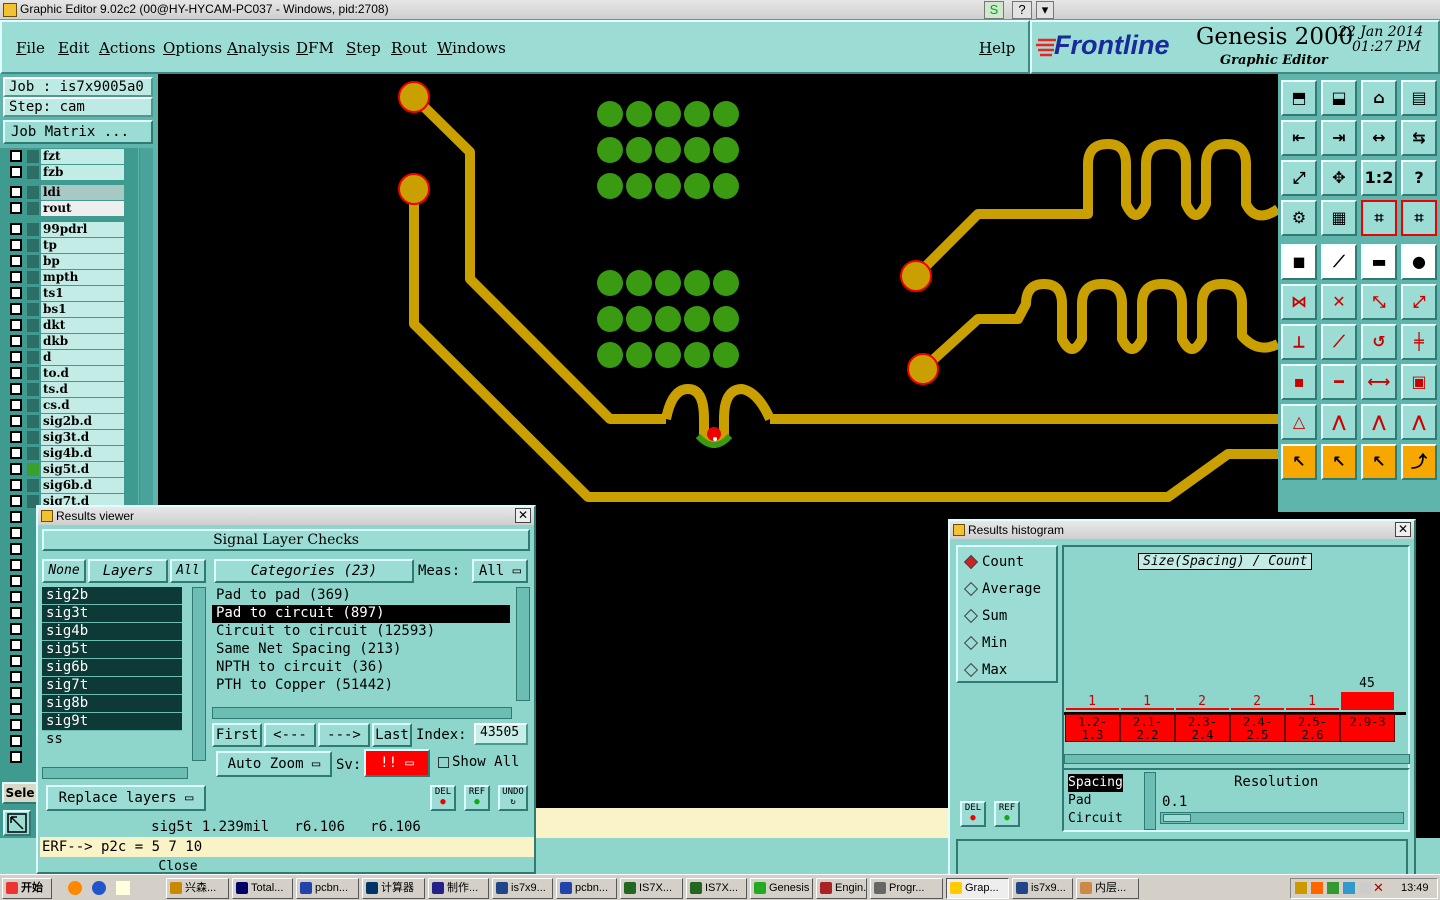 The height and width of the screenshot is (900, 1440). What do you see at coordinates (315, 48) in the screenshot?
I see `menu-dfm: DFM` at bounding box center [315, 48].